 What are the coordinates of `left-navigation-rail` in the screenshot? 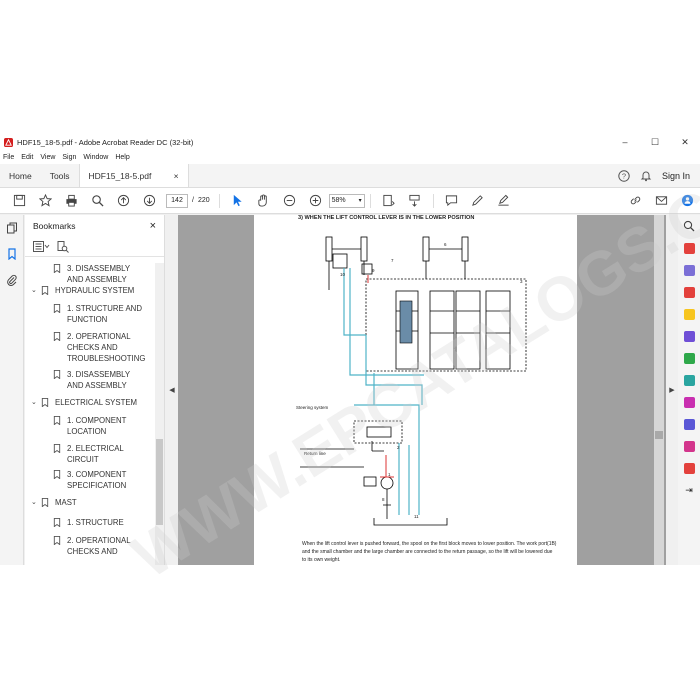 It's located at (12, 390).